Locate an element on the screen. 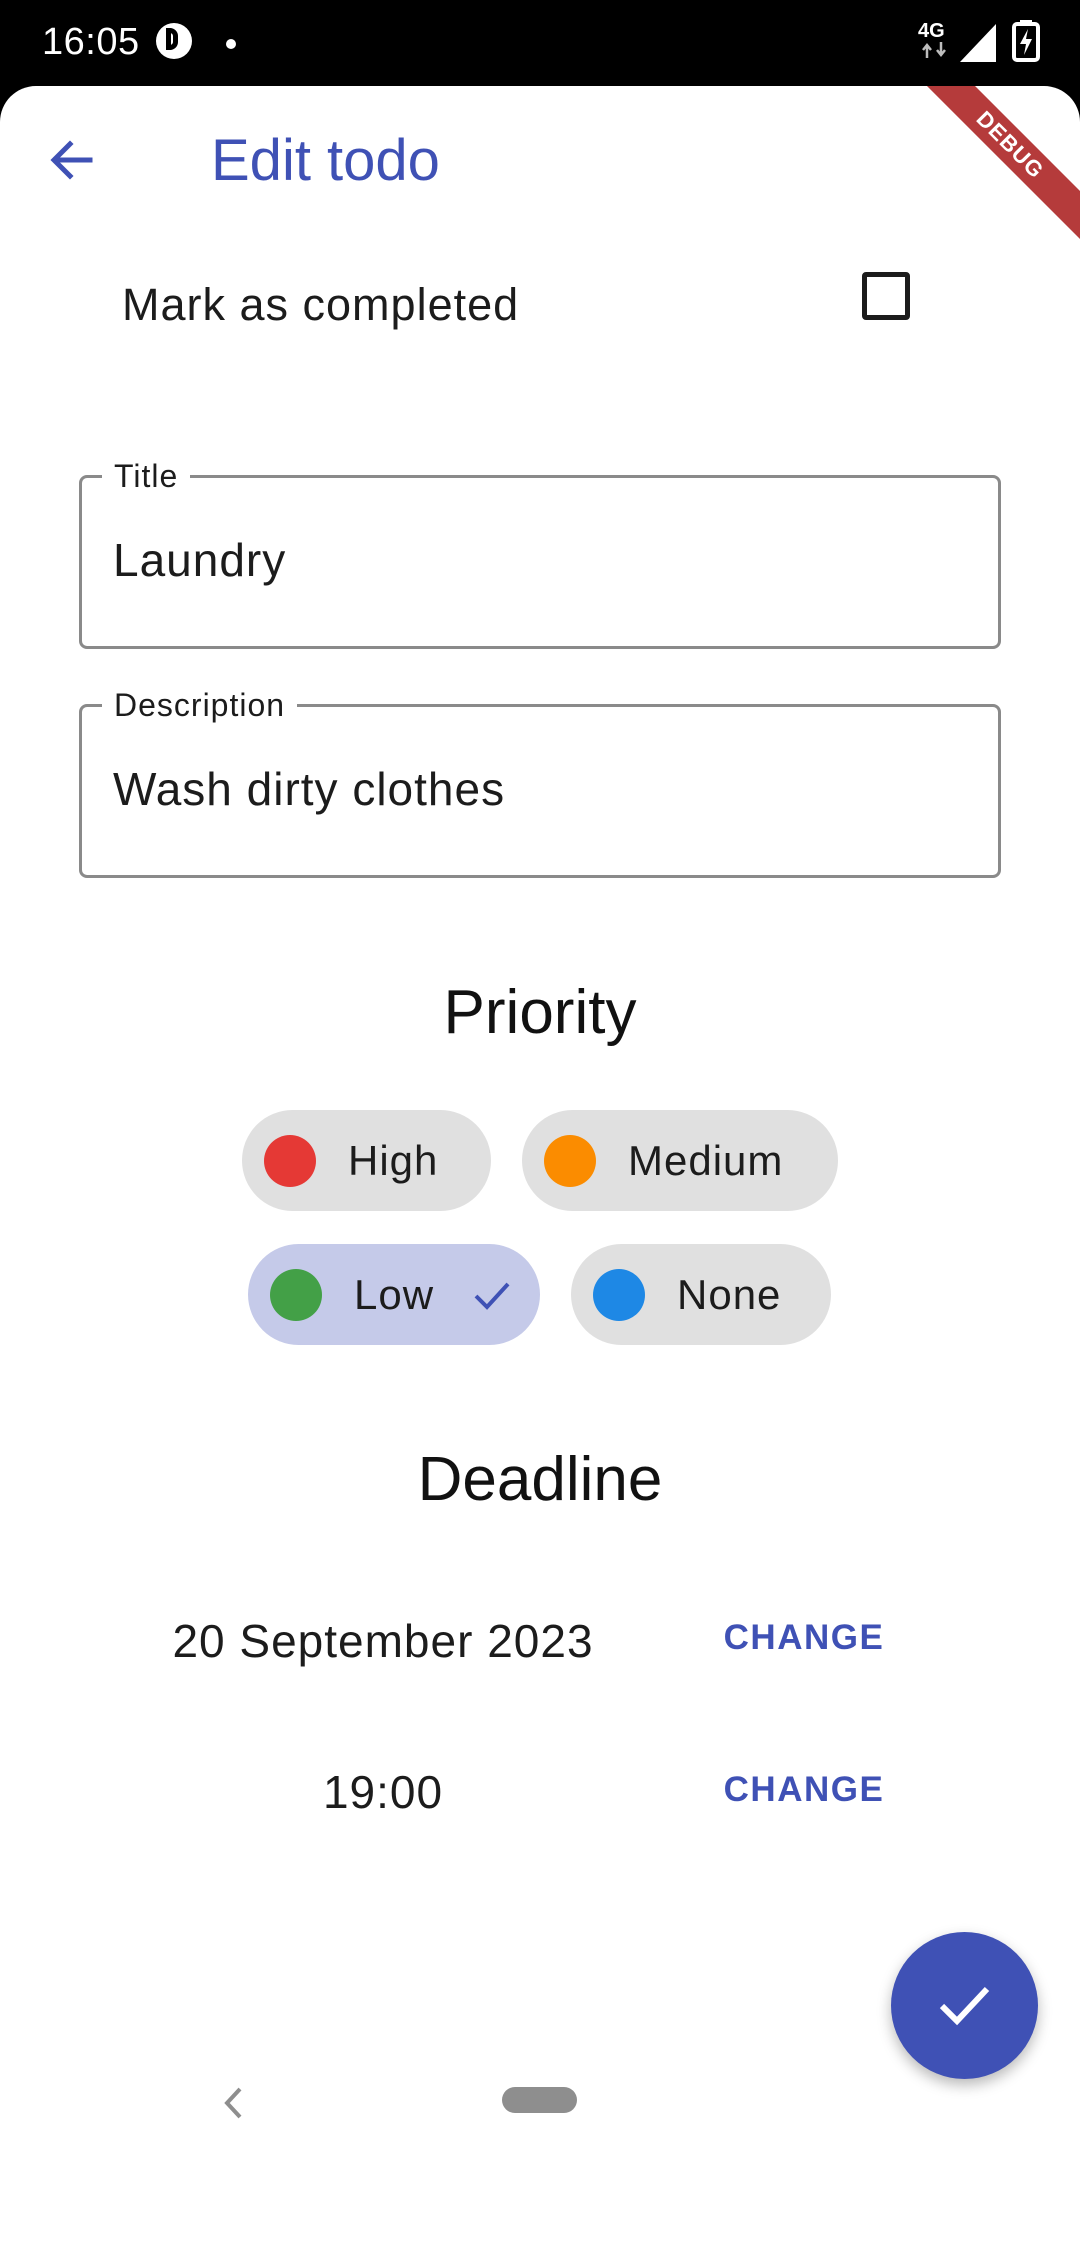 This screenshot has height=2246, width=1080. arrow-back-icon is located at coordinates (74, 160).